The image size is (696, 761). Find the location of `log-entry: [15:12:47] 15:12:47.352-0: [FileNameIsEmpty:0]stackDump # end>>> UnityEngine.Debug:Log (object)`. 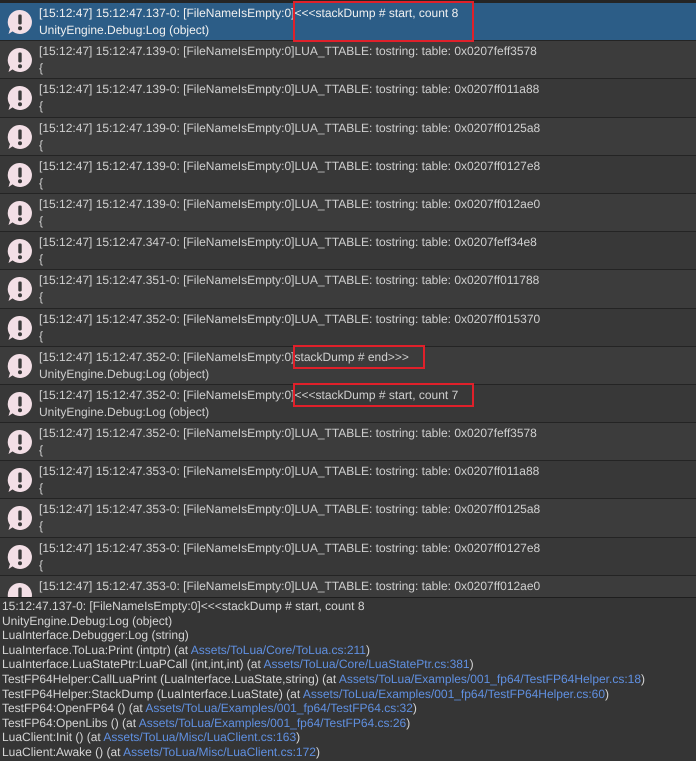

log-entry: [15:12:47] 15:12:47.352-0: [FileNameIsEmpty:0]stackDump # end>>> UnityEngine.Debug:Log (object) is located at coordinates (348, 365).